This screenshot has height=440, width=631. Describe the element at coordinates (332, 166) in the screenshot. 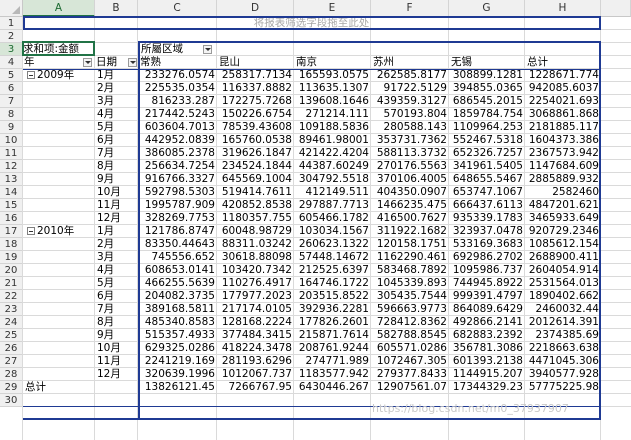

I see `data-cell: 44387.60249` at that location.